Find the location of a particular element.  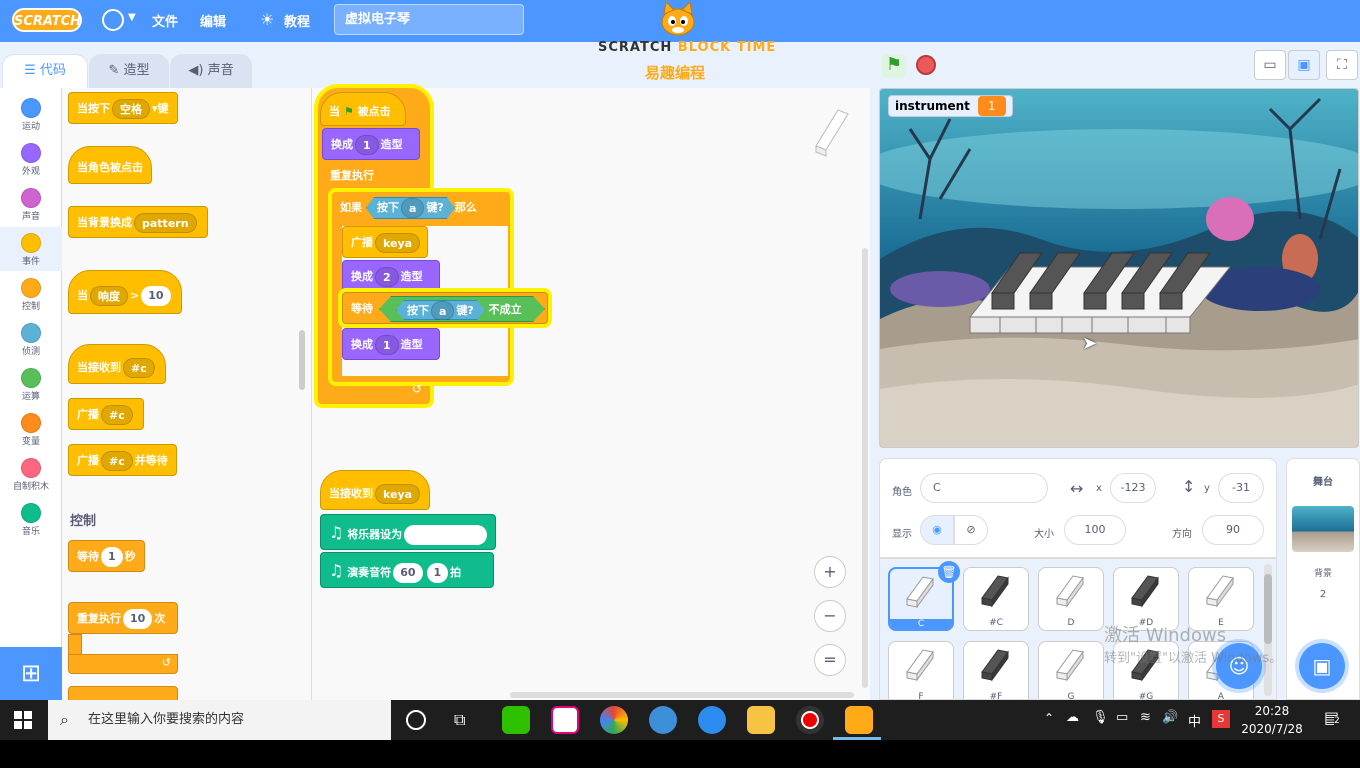

menu-tutorials: 教程 is located at coordinates (297, 20).